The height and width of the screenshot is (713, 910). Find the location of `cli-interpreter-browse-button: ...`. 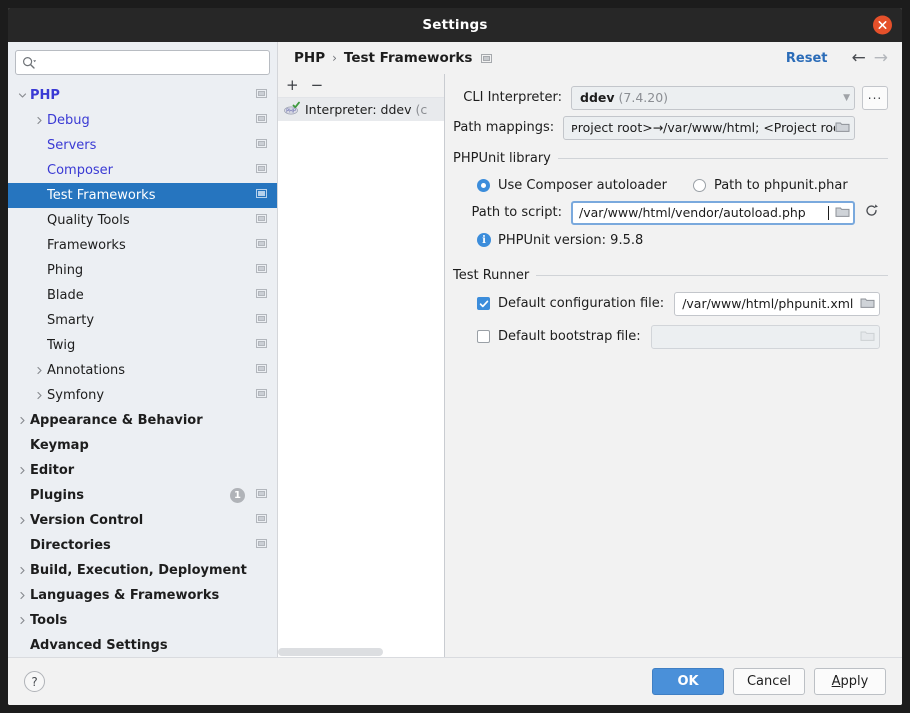

cli-interpreter-browse-button: ... is located at coordinates (875, 97).